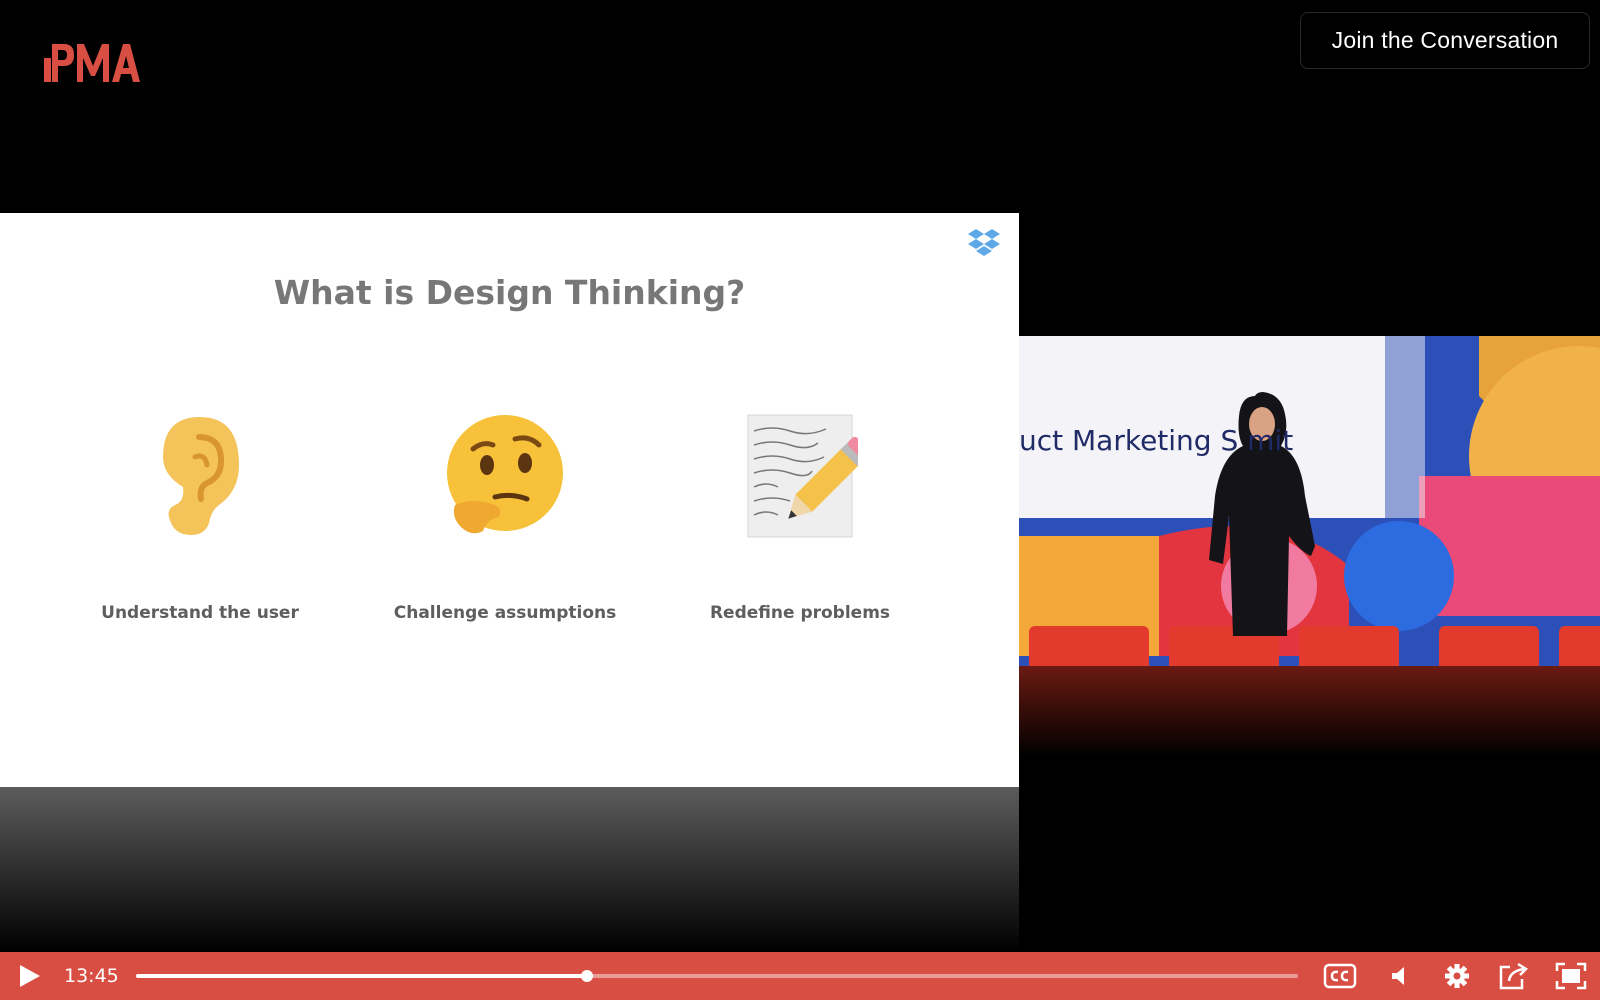  I want to click on play-icon, so click(29, 976).